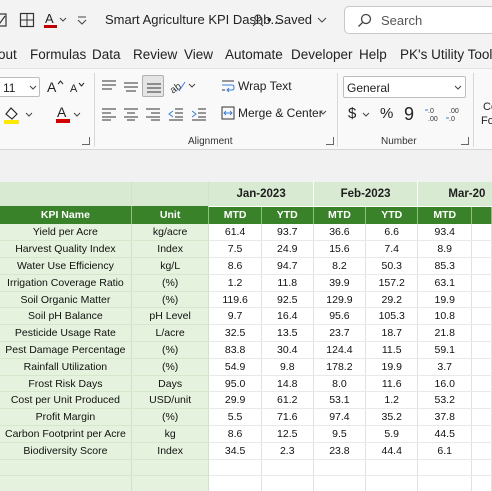  Describe the element at coordinates (392, 434) in the screenshot. I see `value-cell: 5.9` at that location.